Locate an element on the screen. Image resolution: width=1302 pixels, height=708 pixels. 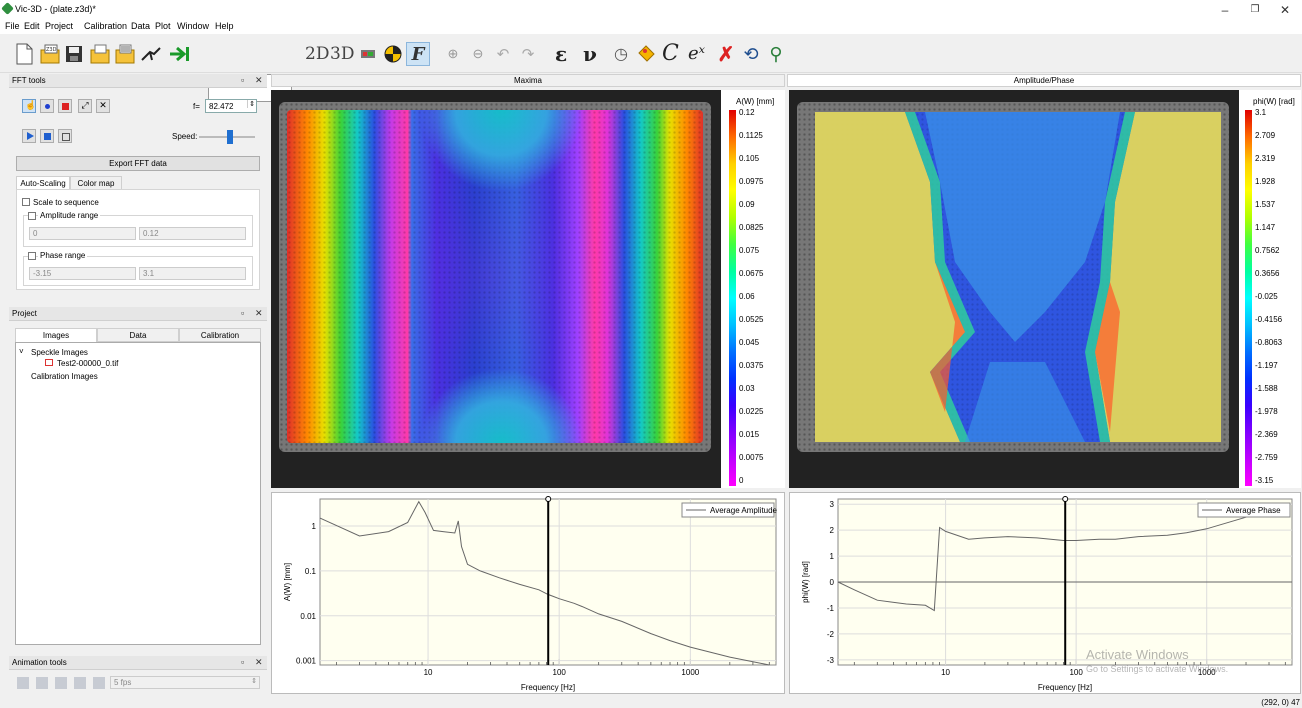
menu-plot: Plot is located at coordinates (163, 26).